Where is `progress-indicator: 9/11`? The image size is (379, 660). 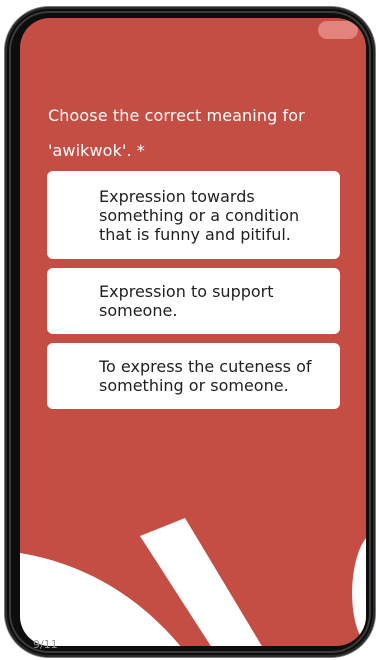
progress-indicator: 9/11 is located at coordinates (45, 644).